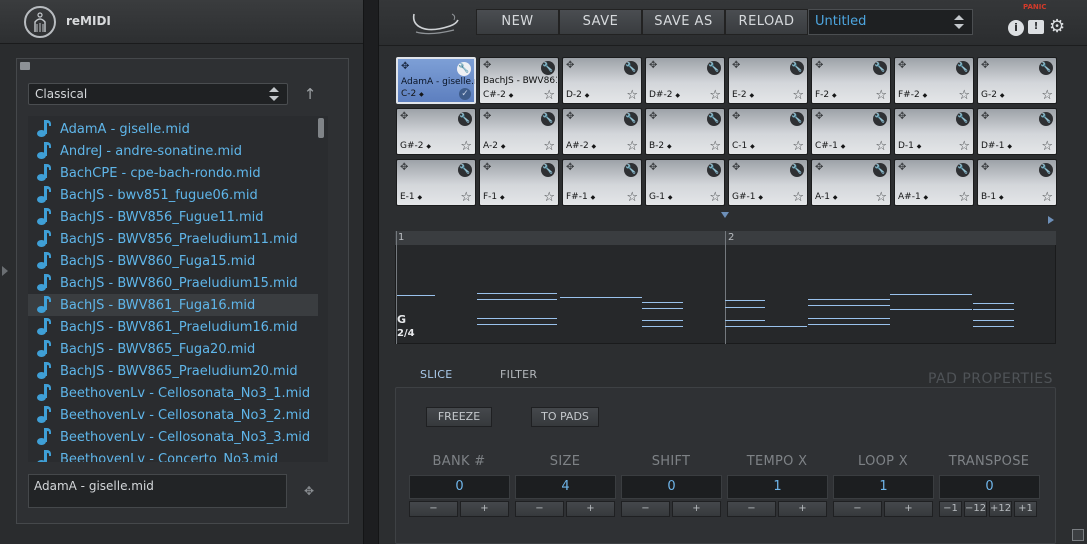 The image size is (1087, 544). Describe the element at coordinates (436, 374) in the screenshot. I see `tab-slice: SLICE` at that location.